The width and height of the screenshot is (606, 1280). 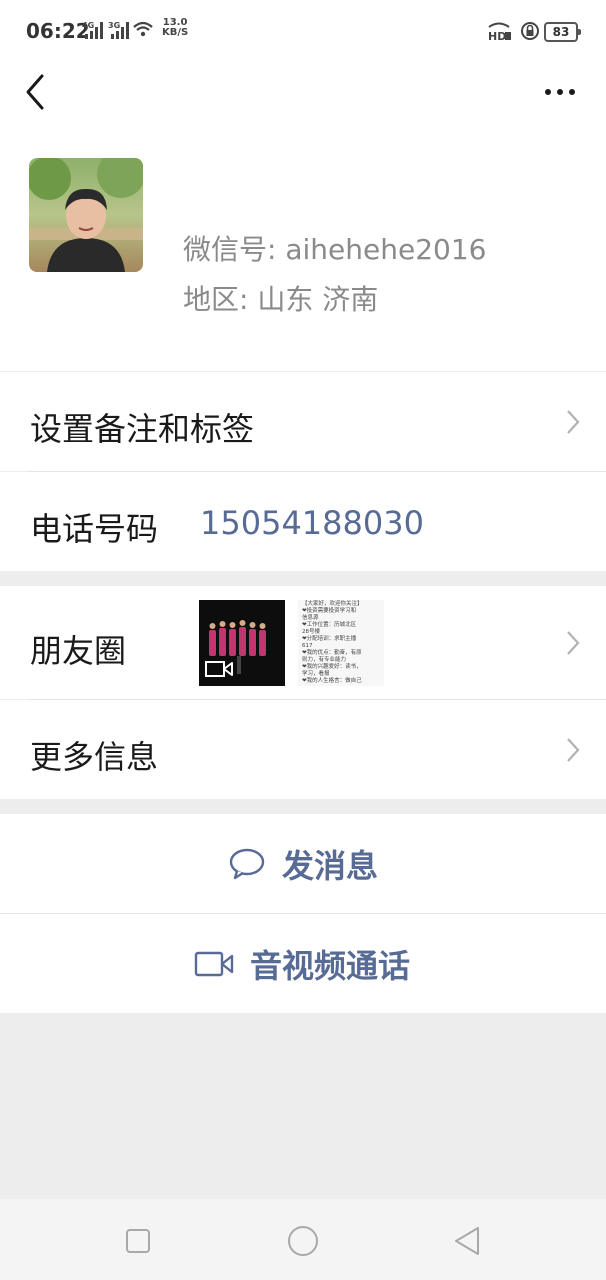 I want to click on send-message-label: 发消息, so click(x=330, y=865).